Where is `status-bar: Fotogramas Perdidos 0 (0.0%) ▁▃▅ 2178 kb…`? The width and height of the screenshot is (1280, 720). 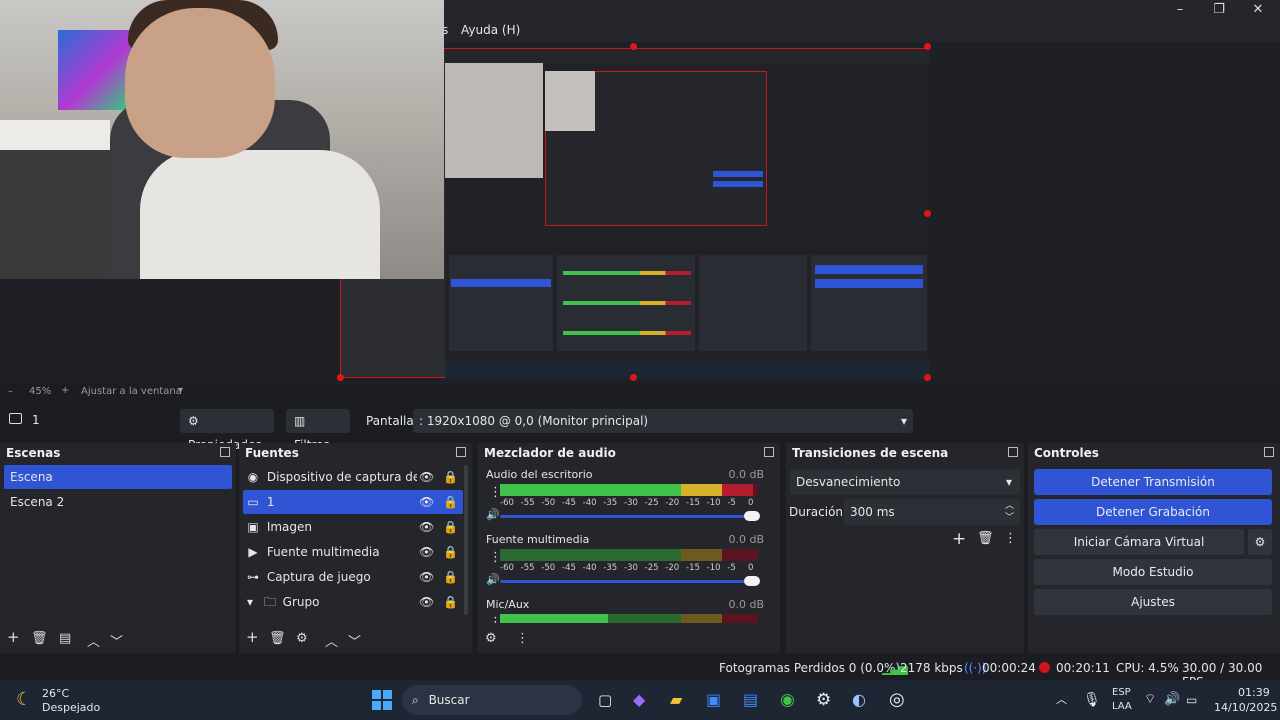 status-bar: Fotogramas Perdidos 0 (0.0%) ▁▃▅ 2178 kb… is located at coordinates (640, 673).